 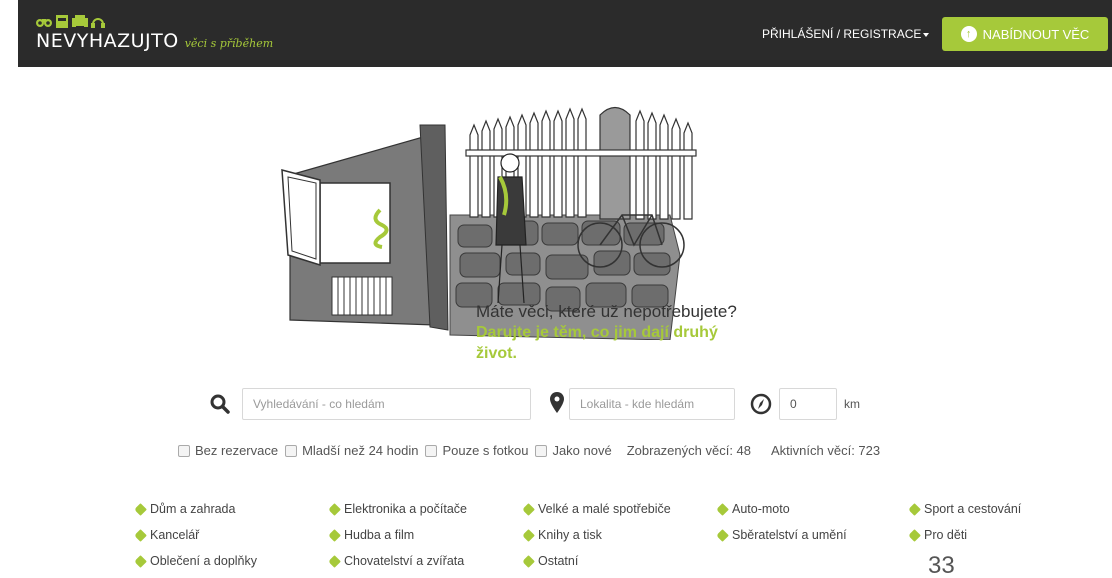 I want to click on offer-item-button: ↑ NABÍDNOUT VĚC, so click(x=1025, y=34).